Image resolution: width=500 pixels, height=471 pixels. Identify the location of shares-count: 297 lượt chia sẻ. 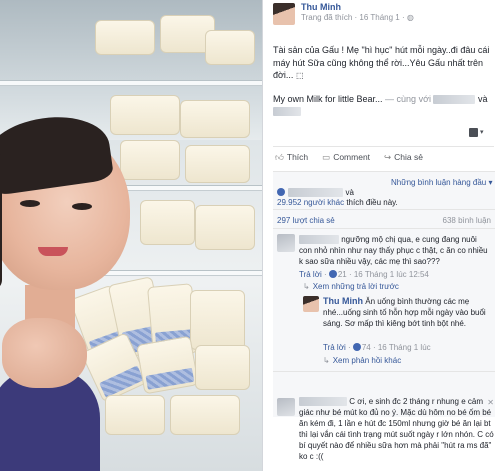
(306, 220).